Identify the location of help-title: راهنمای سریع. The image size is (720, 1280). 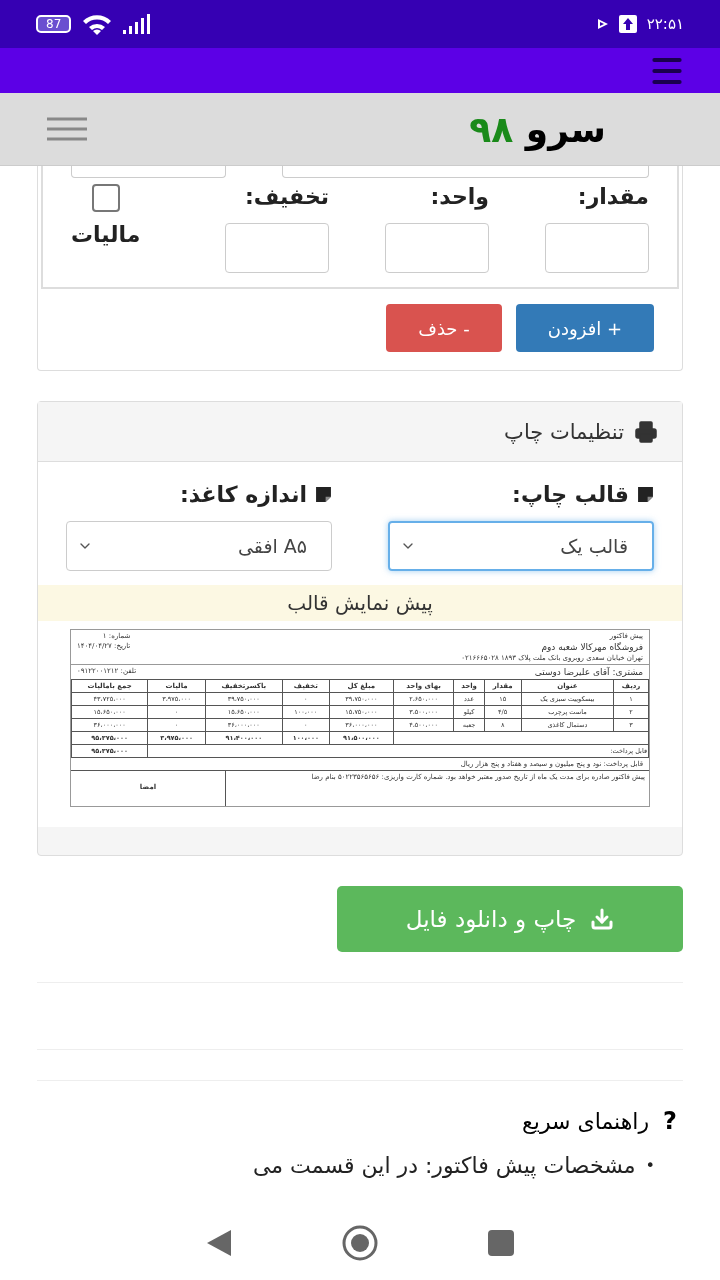
(586, 1121).